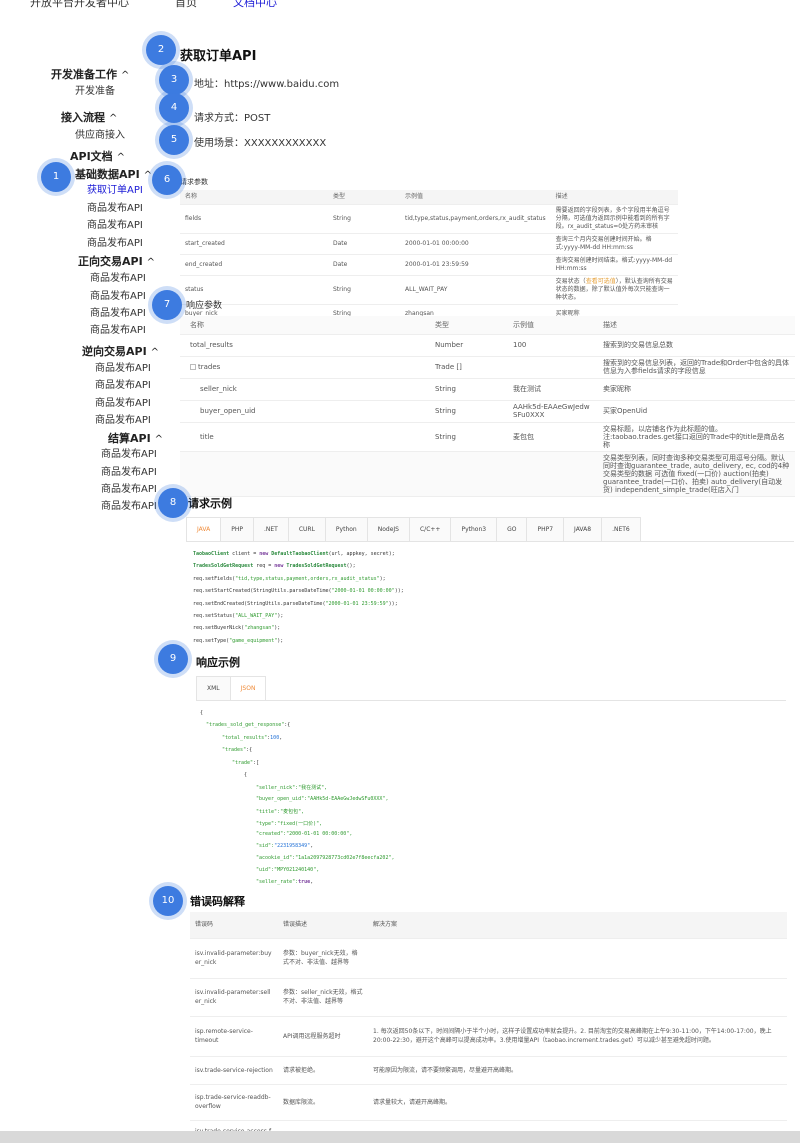  I want to click on param-desc: 买家OpenUid, so click(696, 411).